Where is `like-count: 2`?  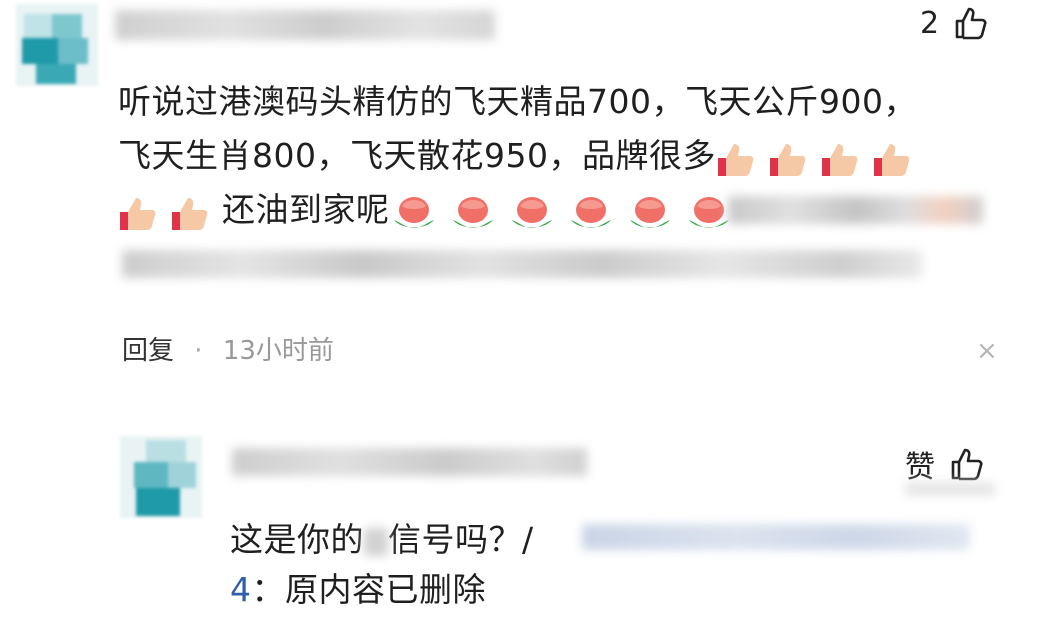
like-count: 2 is located at coordinates (930, 23).